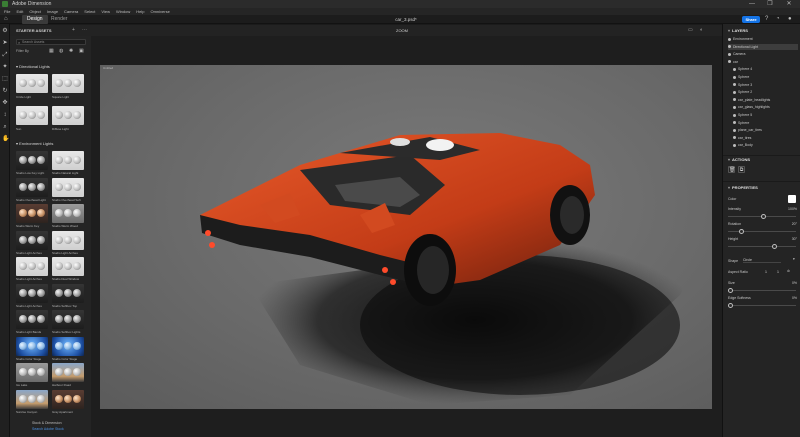 This screenshot has width=800, height=437. I want to click on menu-select: Select, so click(89, 11).